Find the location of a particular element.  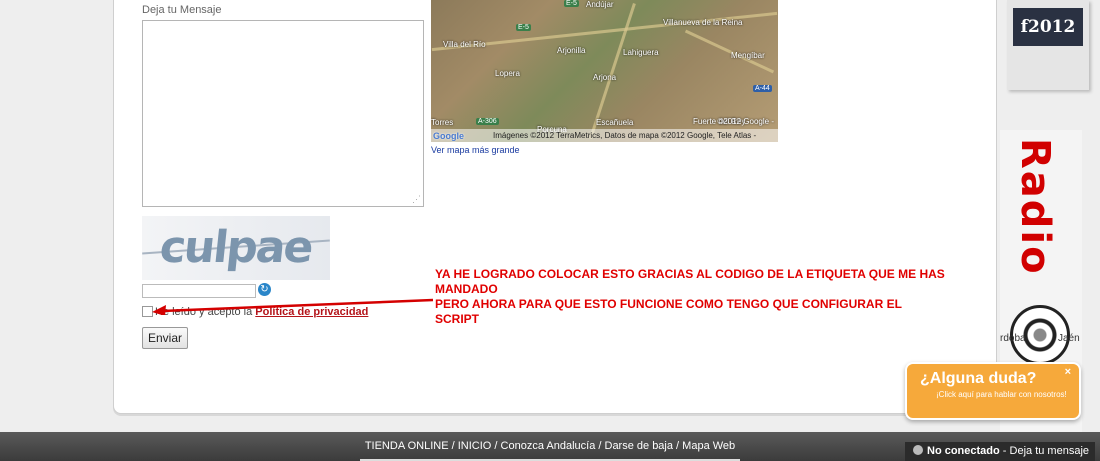

radio-city-left: rdoba is located at coordinates (1013, 338).